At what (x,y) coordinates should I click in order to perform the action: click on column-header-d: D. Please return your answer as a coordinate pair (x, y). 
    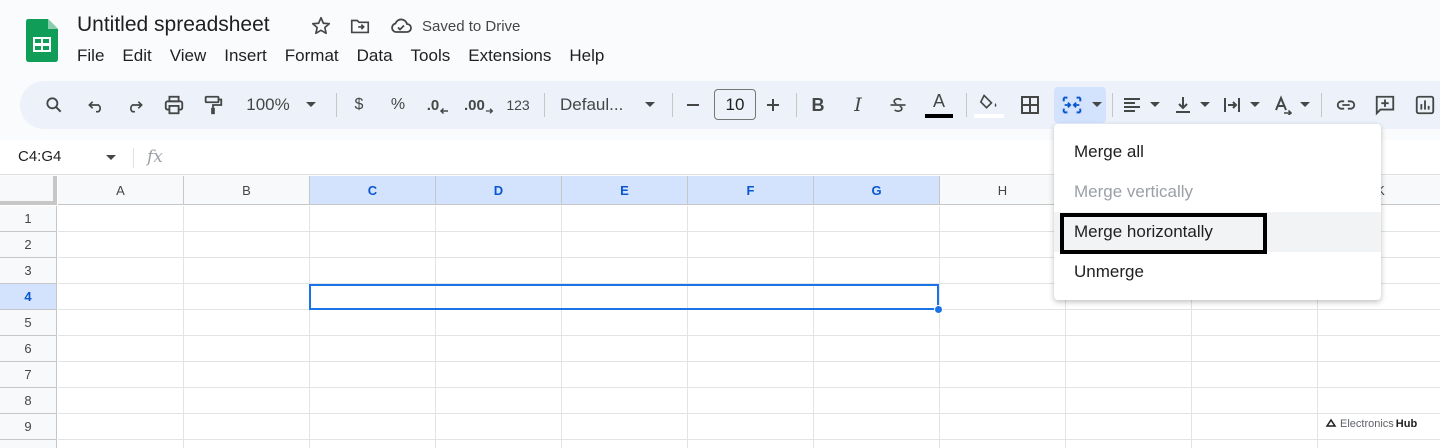
    Looking at the image, I should click on (499, 190).